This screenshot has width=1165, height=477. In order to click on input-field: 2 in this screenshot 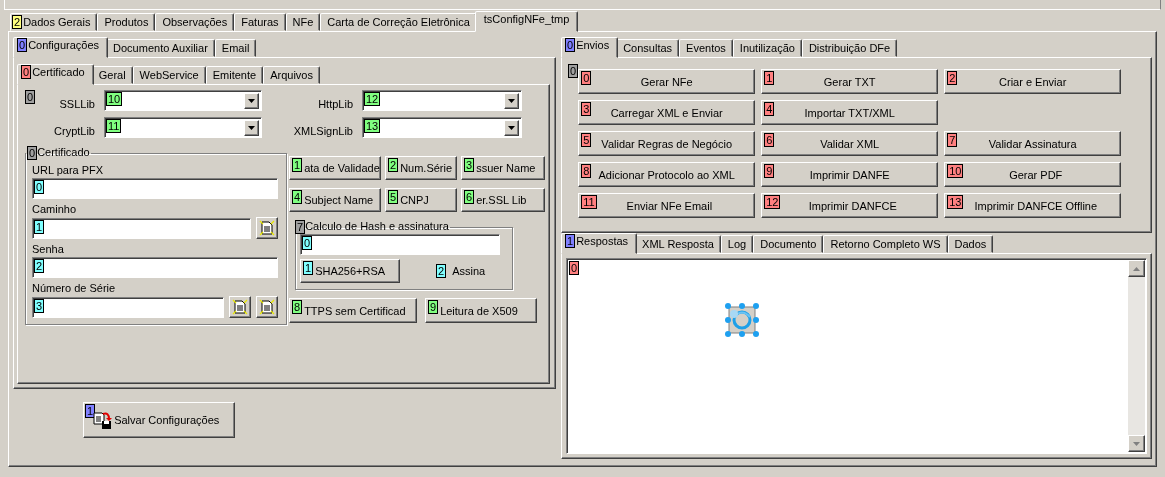, I will do `click(155, 267)`.